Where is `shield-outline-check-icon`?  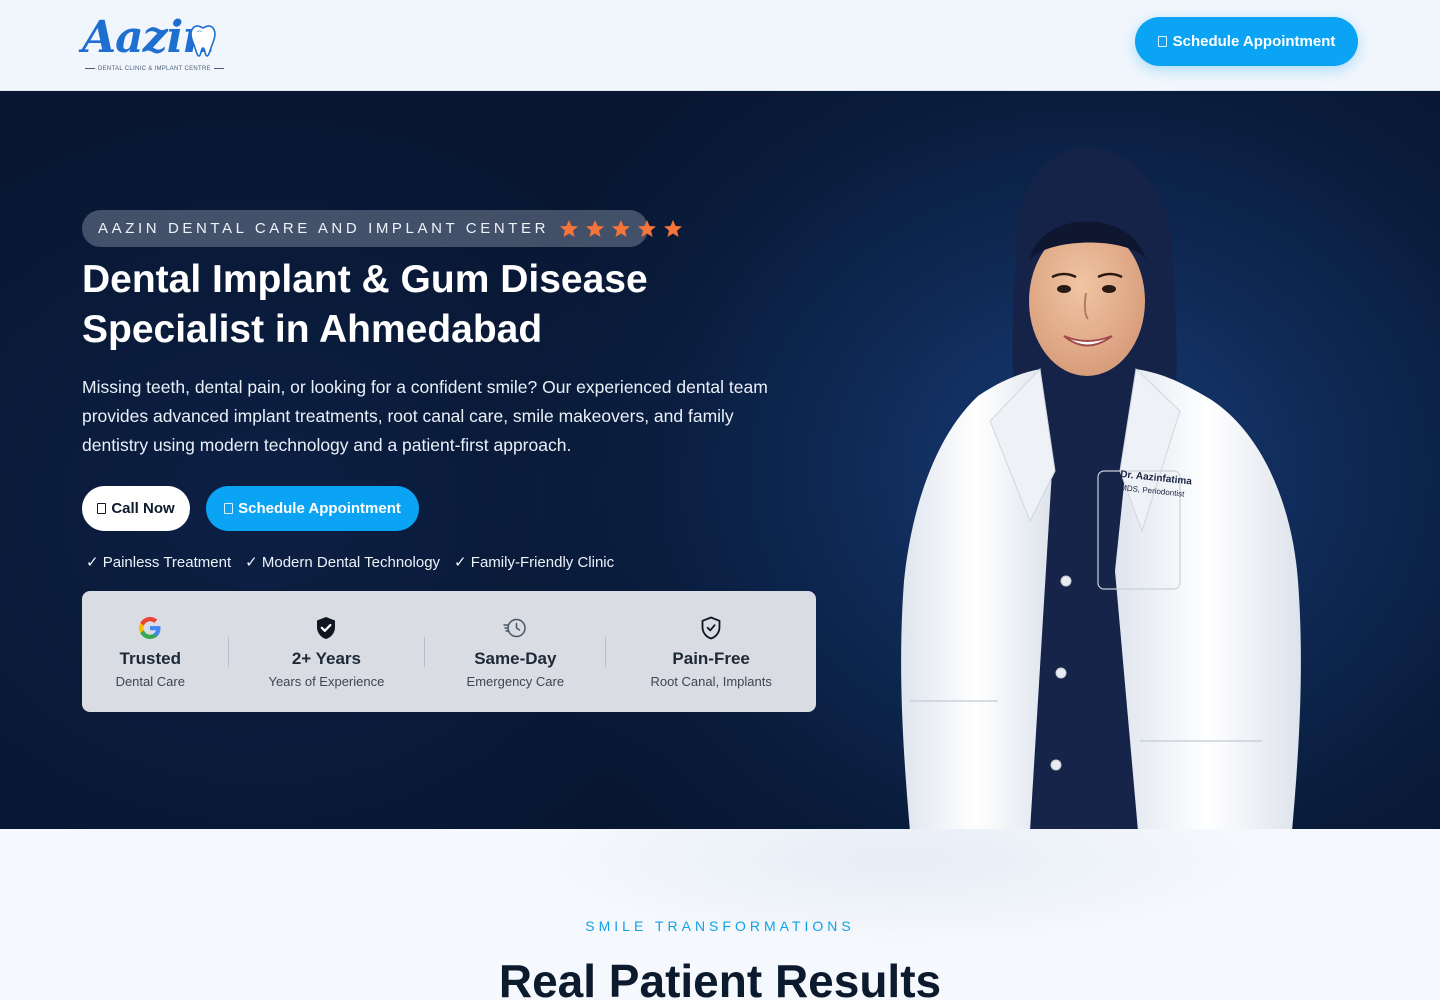 shield-outline-check-icon is located at coordinates (711, 627).